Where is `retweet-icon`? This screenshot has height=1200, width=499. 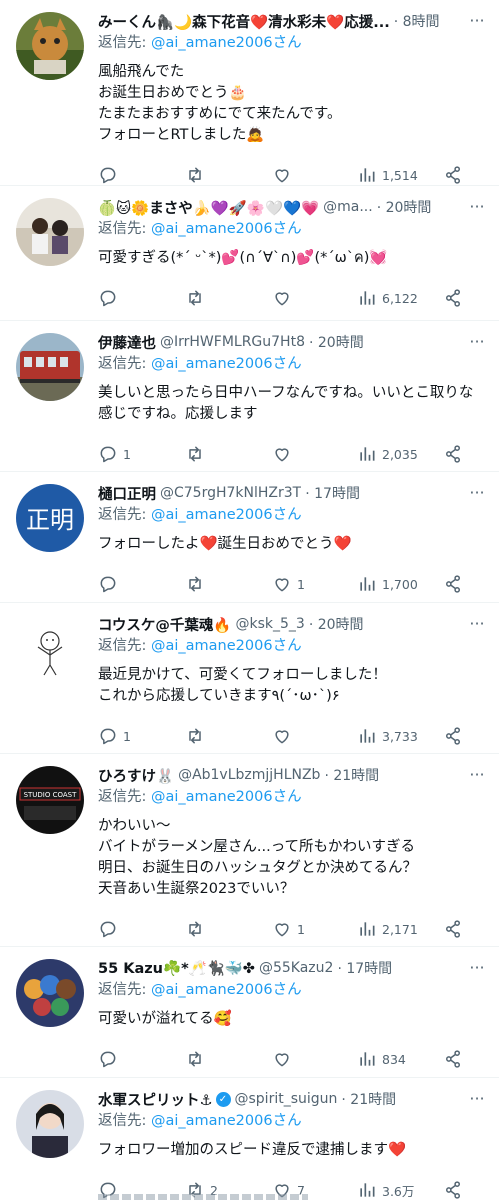
retweet-icon is located at coordinates (195, 929).